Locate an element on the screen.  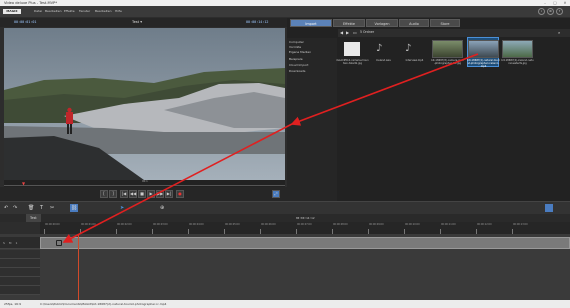
undo-icon: ↶ is located at coordinates (6, 208).